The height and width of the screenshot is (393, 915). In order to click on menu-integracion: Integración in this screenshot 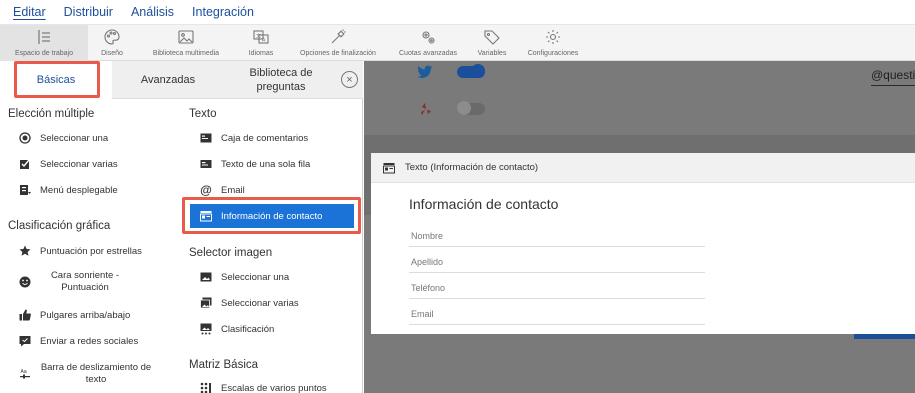, I will do `click(223, 12)`.